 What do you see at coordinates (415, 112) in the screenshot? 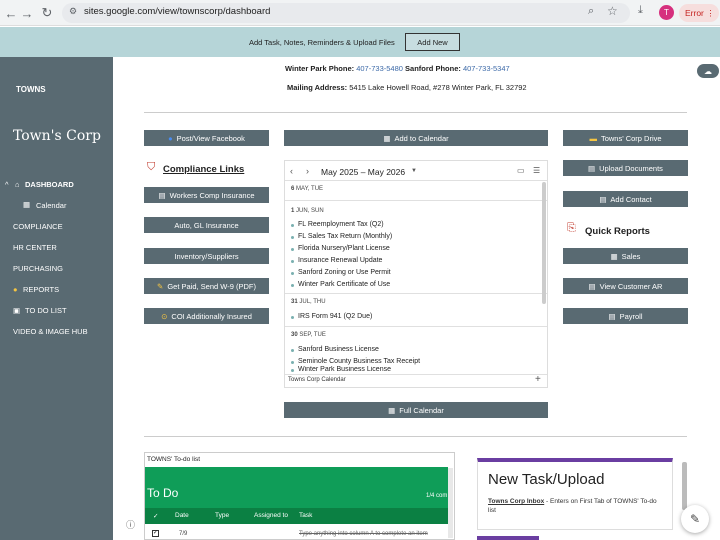
I see `divider` at bounding box center [415, 112].